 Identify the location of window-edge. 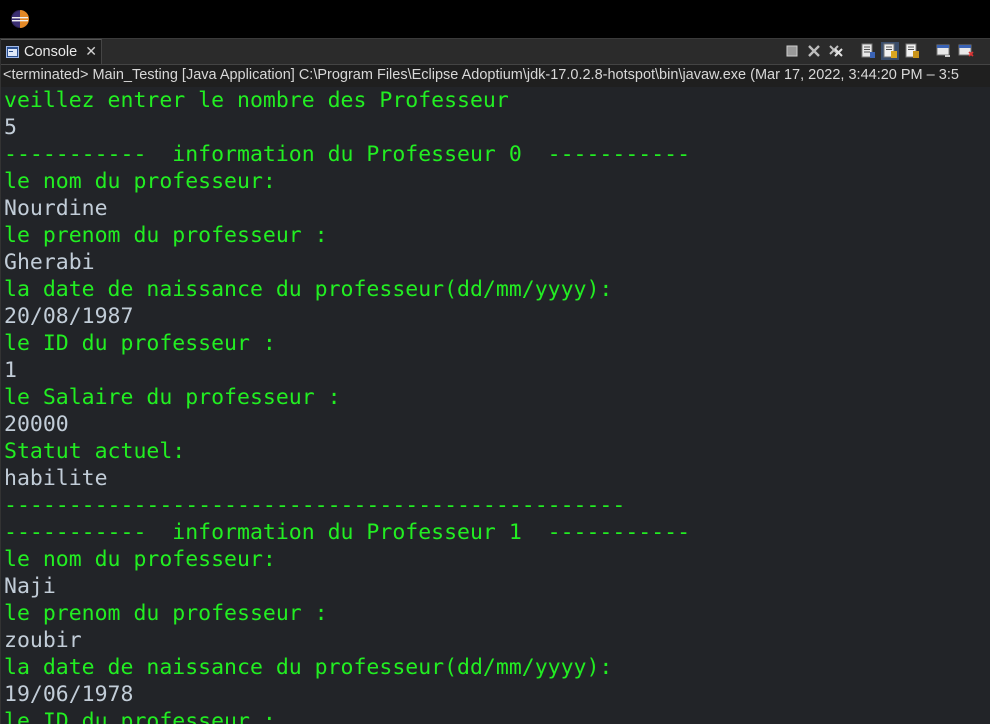
(0, 381).